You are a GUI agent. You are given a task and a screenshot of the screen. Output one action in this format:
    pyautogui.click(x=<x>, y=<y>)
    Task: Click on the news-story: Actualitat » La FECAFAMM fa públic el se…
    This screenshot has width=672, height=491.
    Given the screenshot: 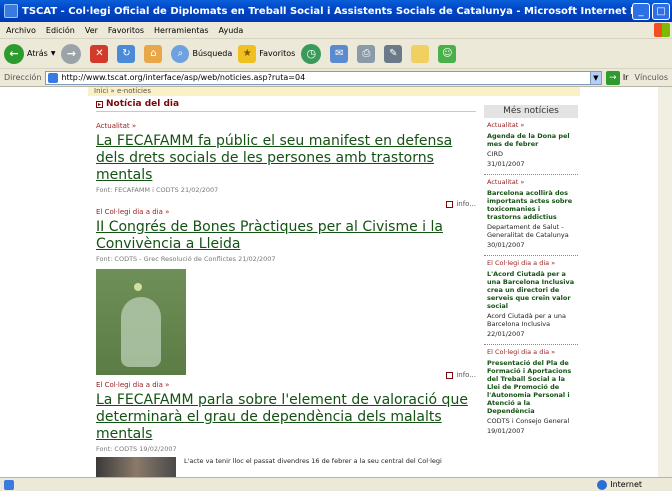 What is the action you would take?
    pyautogui.click(x=286, y=165)
    